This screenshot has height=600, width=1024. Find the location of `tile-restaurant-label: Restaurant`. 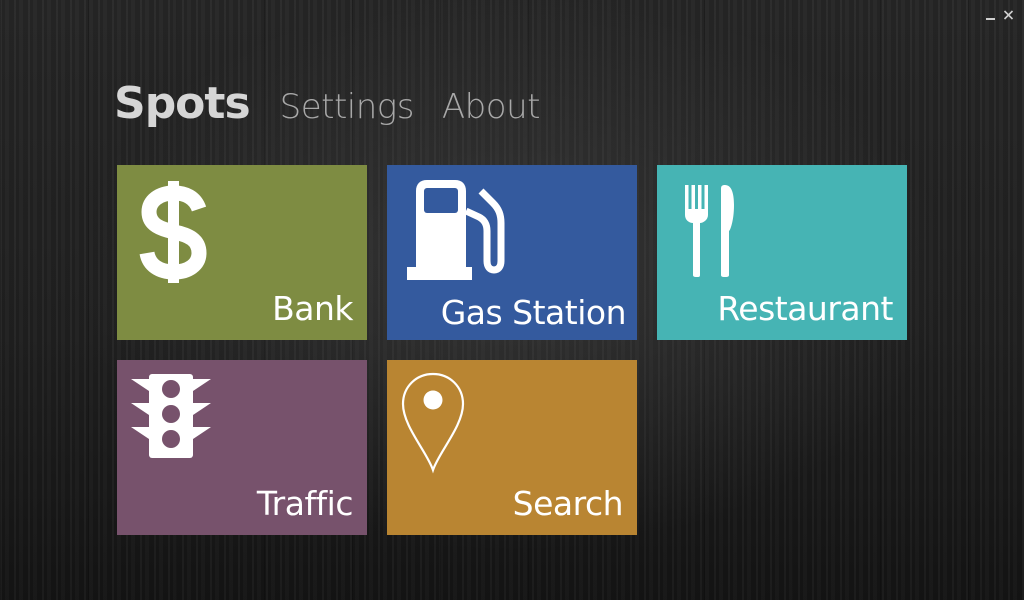

tile-restaurant-label: Restaurant is located at coordinates (805, 308).